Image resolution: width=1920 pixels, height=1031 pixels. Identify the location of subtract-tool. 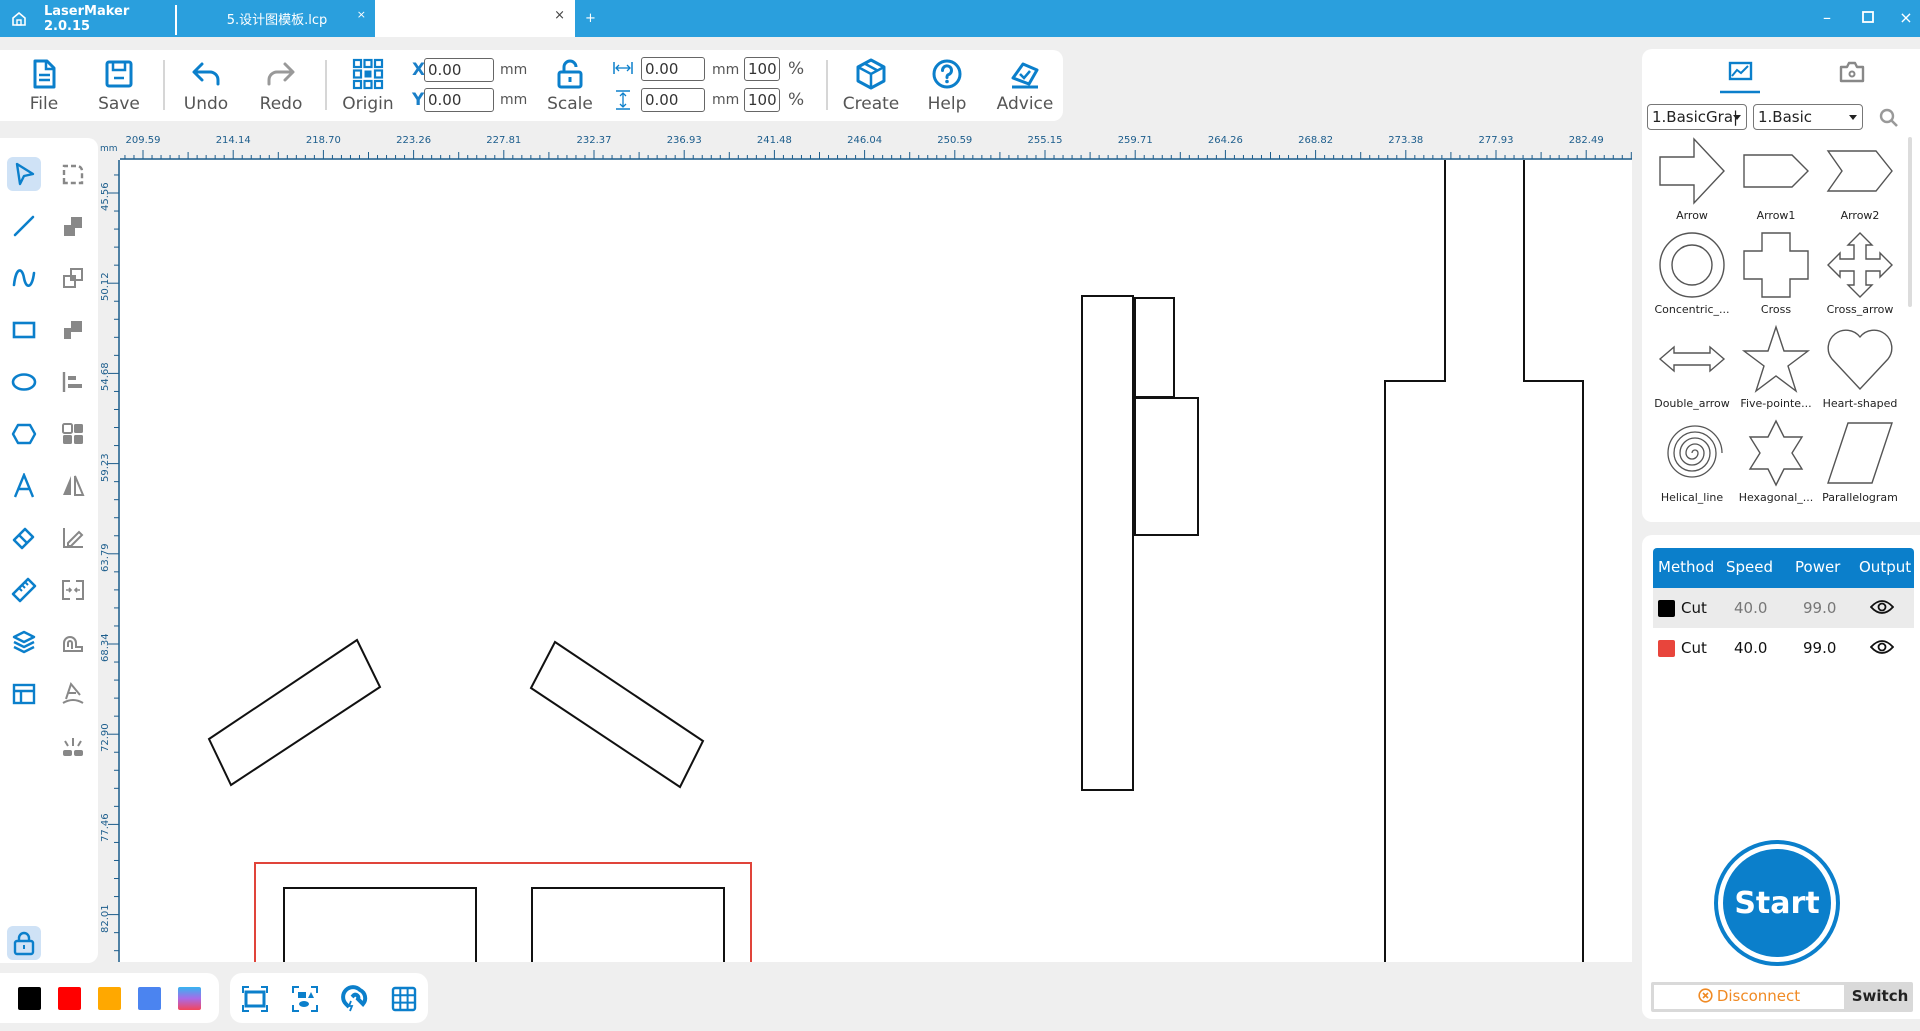
(73, 330).